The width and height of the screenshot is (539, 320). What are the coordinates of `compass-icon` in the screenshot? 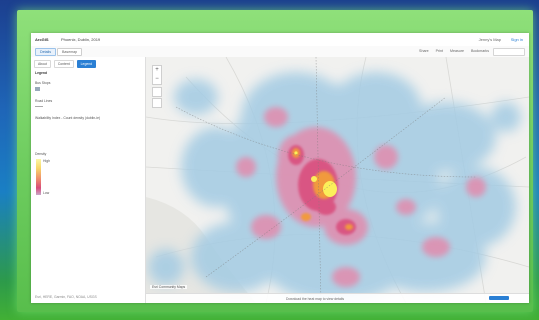 It's located at (157, 92).